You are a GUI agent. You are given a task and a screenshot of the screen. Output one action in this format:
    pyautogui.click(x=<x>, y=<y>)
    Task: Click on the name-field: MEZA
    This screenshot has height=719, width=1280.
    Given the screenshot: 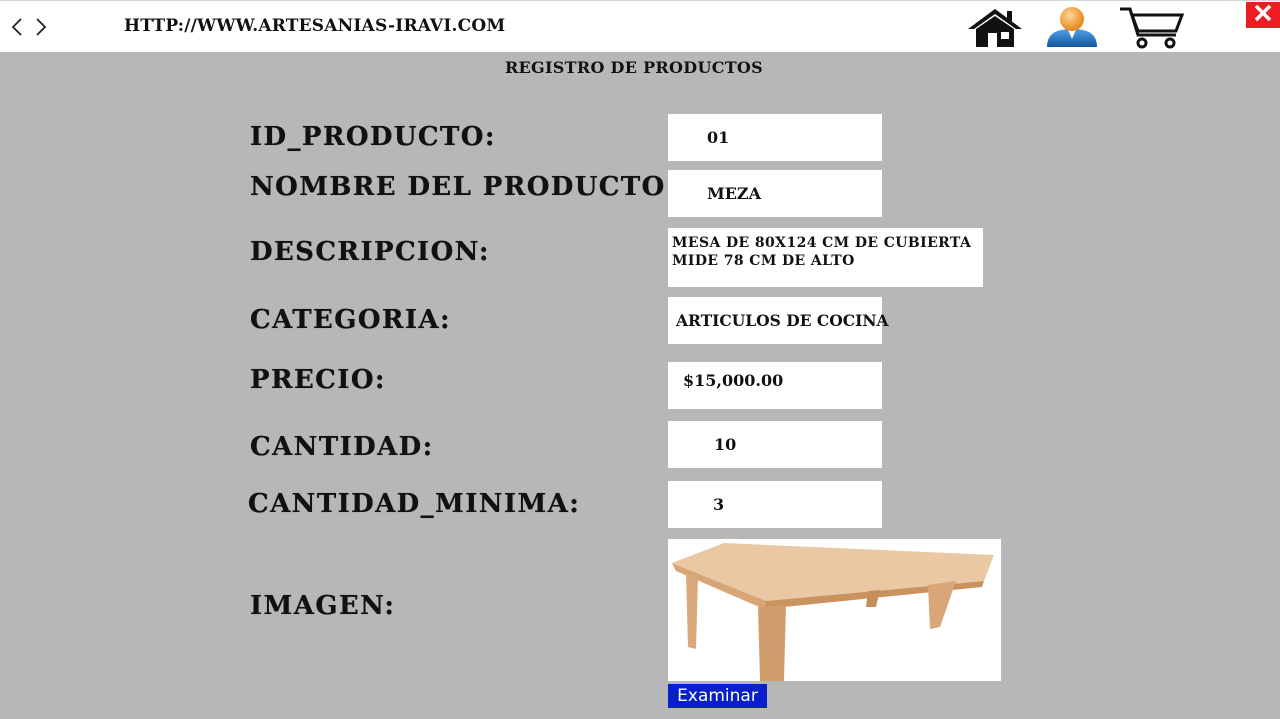 What is the action you would take?
    pyautogui.click(x=775, y=193)
    